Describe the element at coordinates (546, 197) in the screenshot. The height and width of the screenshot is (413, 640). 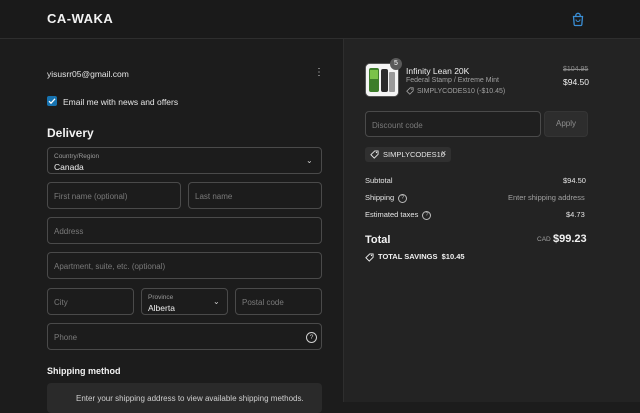
I see `shipping-value: Enter shipping address` at that location.